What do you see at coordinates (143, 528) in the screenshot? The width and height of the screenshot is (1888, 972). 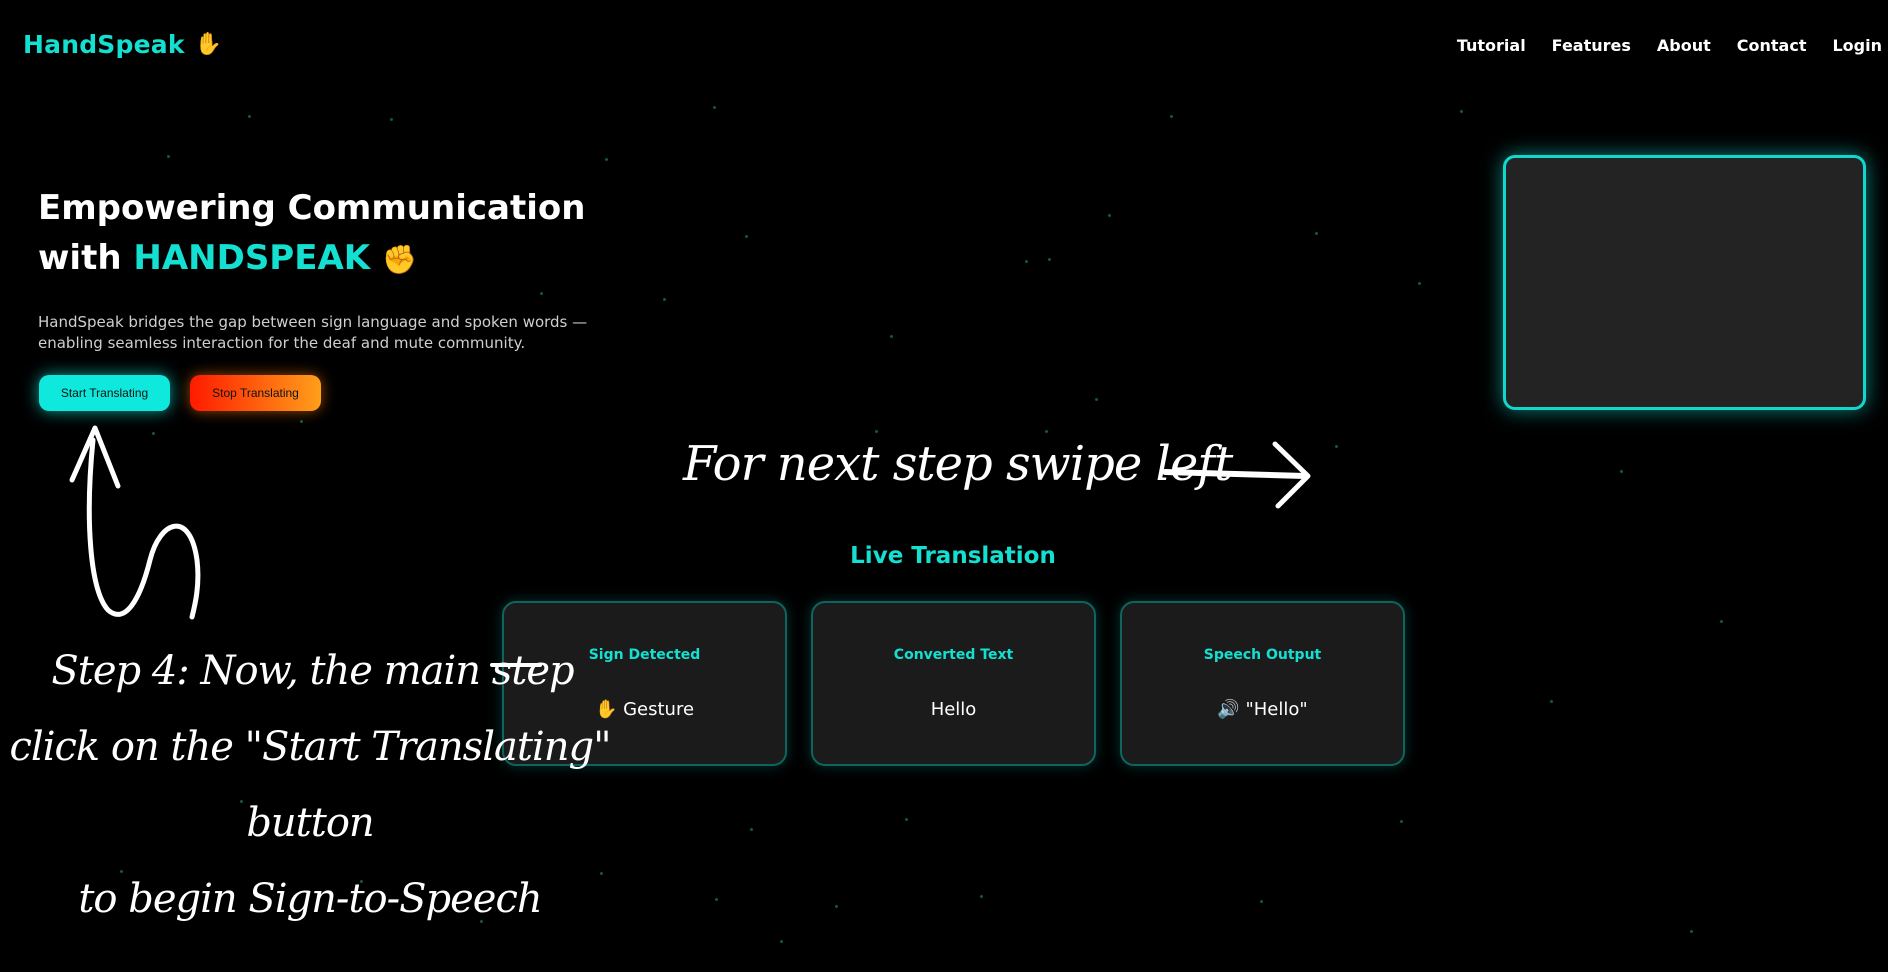 I see `up-arrow-icon` at bounding box center [143, 528].